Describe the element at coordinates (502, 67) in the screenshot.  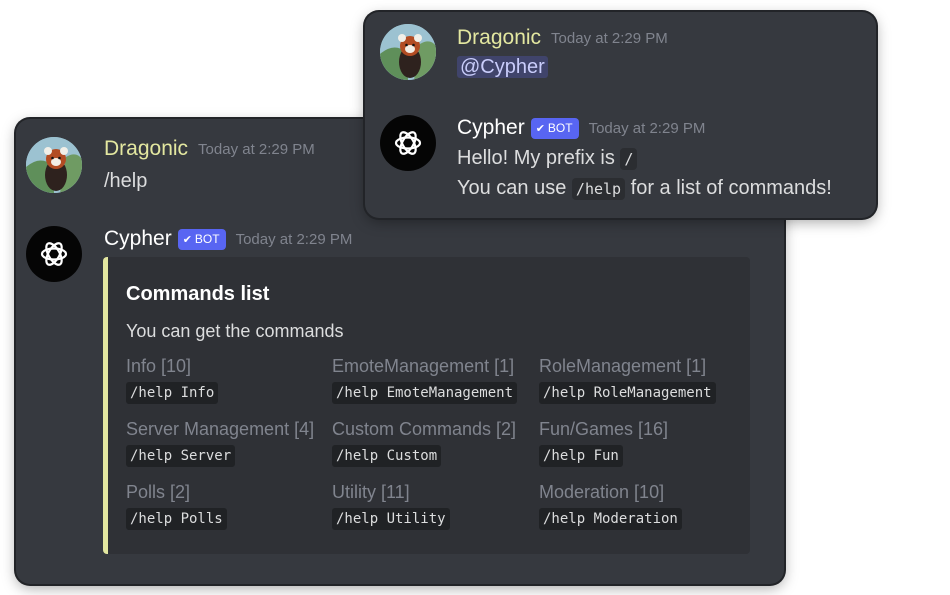
I see `user-mention: @Cypher` at that location.